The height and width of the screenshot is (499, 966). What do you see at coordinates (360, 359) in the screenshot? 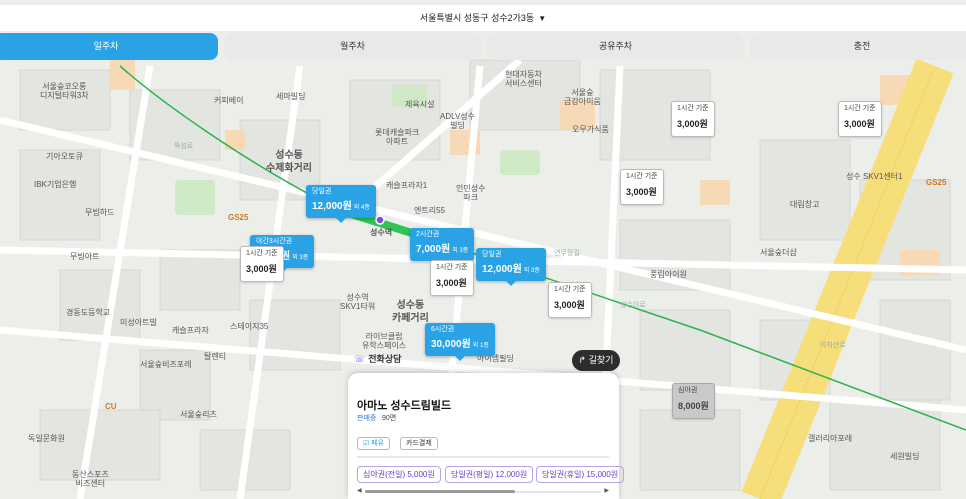
I see `chat-icon: ☏` at bounding box center [360, 359].